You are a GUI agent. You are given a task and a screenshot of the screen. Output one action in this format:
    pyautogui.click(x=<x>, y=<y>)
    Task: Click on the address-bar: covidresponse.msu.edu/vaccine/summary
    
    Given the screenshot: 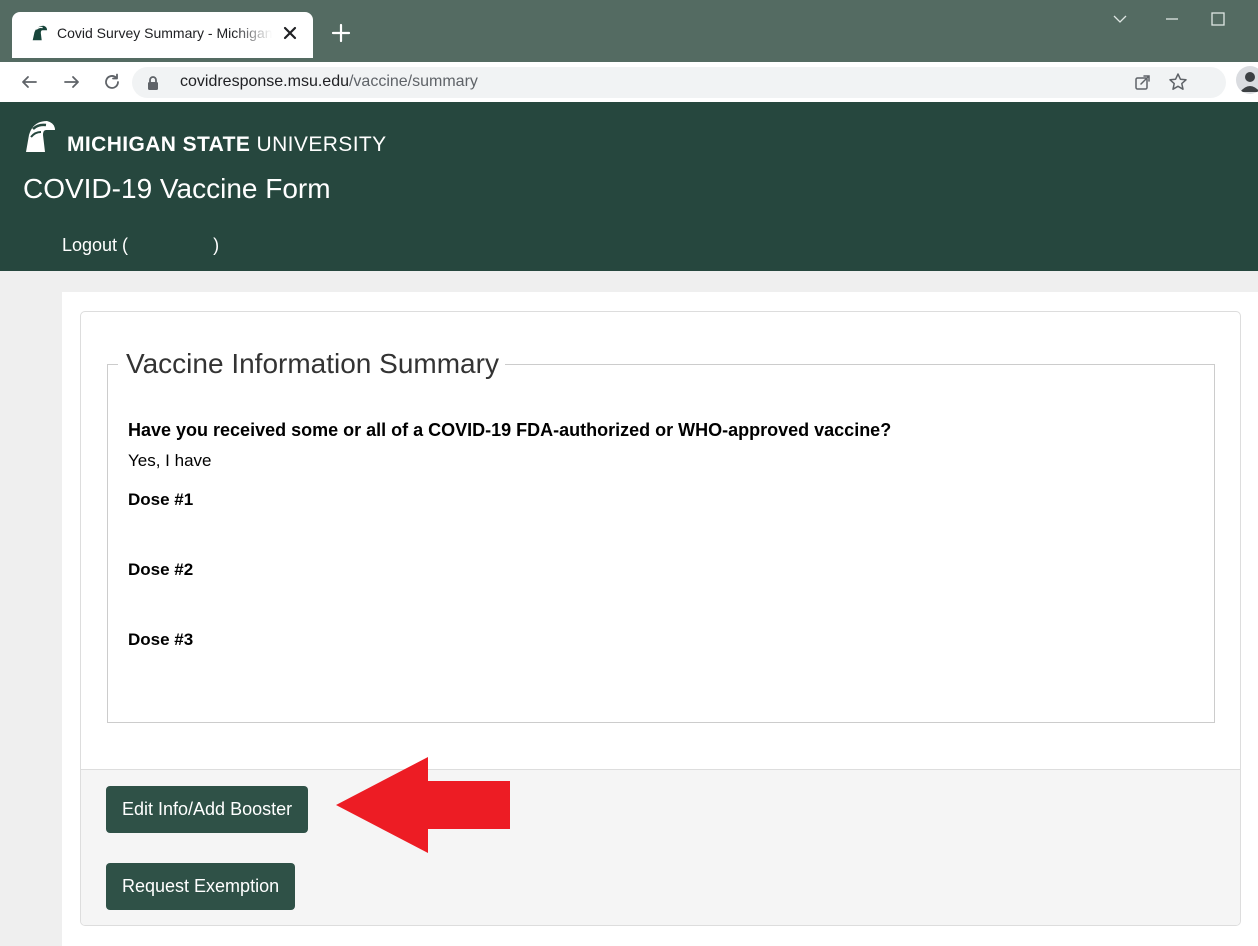 What is the action you would take?
    pyautogui.click(x=679, y=82)
    